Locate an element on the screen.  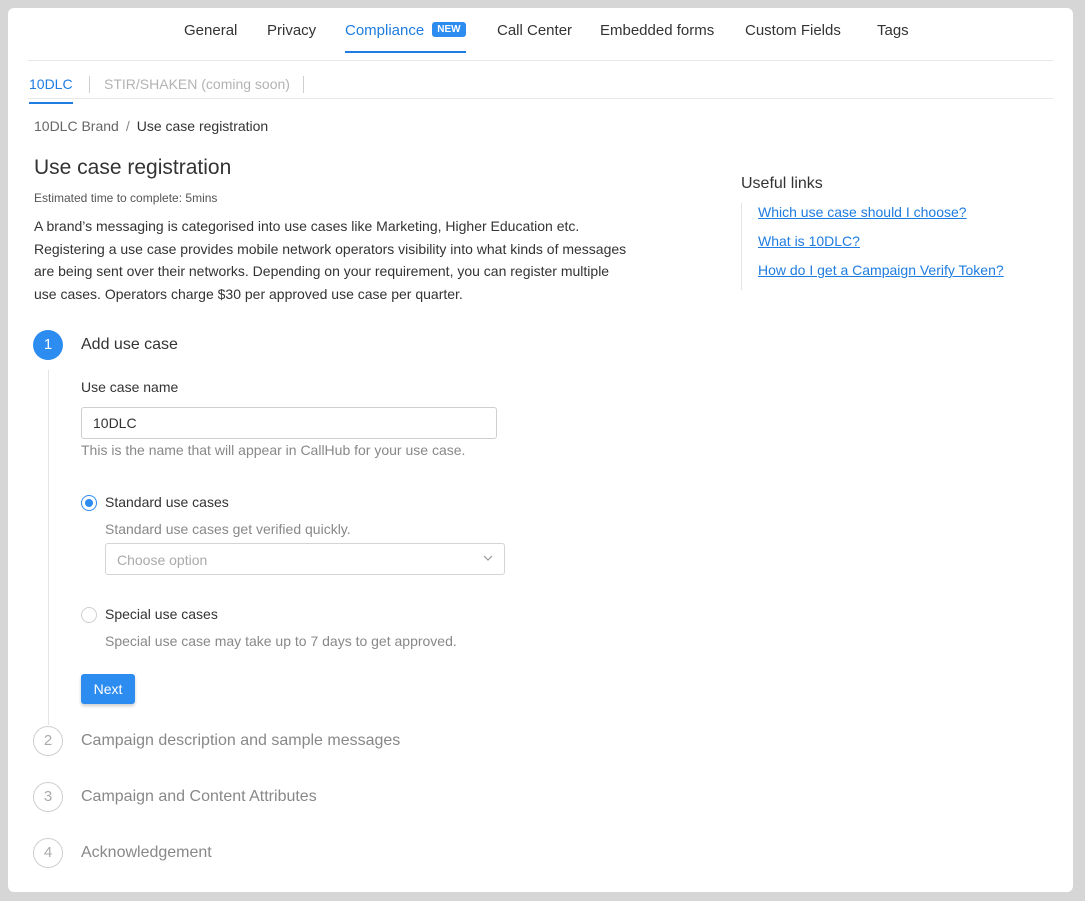
step-2-title: Campaign description and sample messages is located at coordinates (241, 740).